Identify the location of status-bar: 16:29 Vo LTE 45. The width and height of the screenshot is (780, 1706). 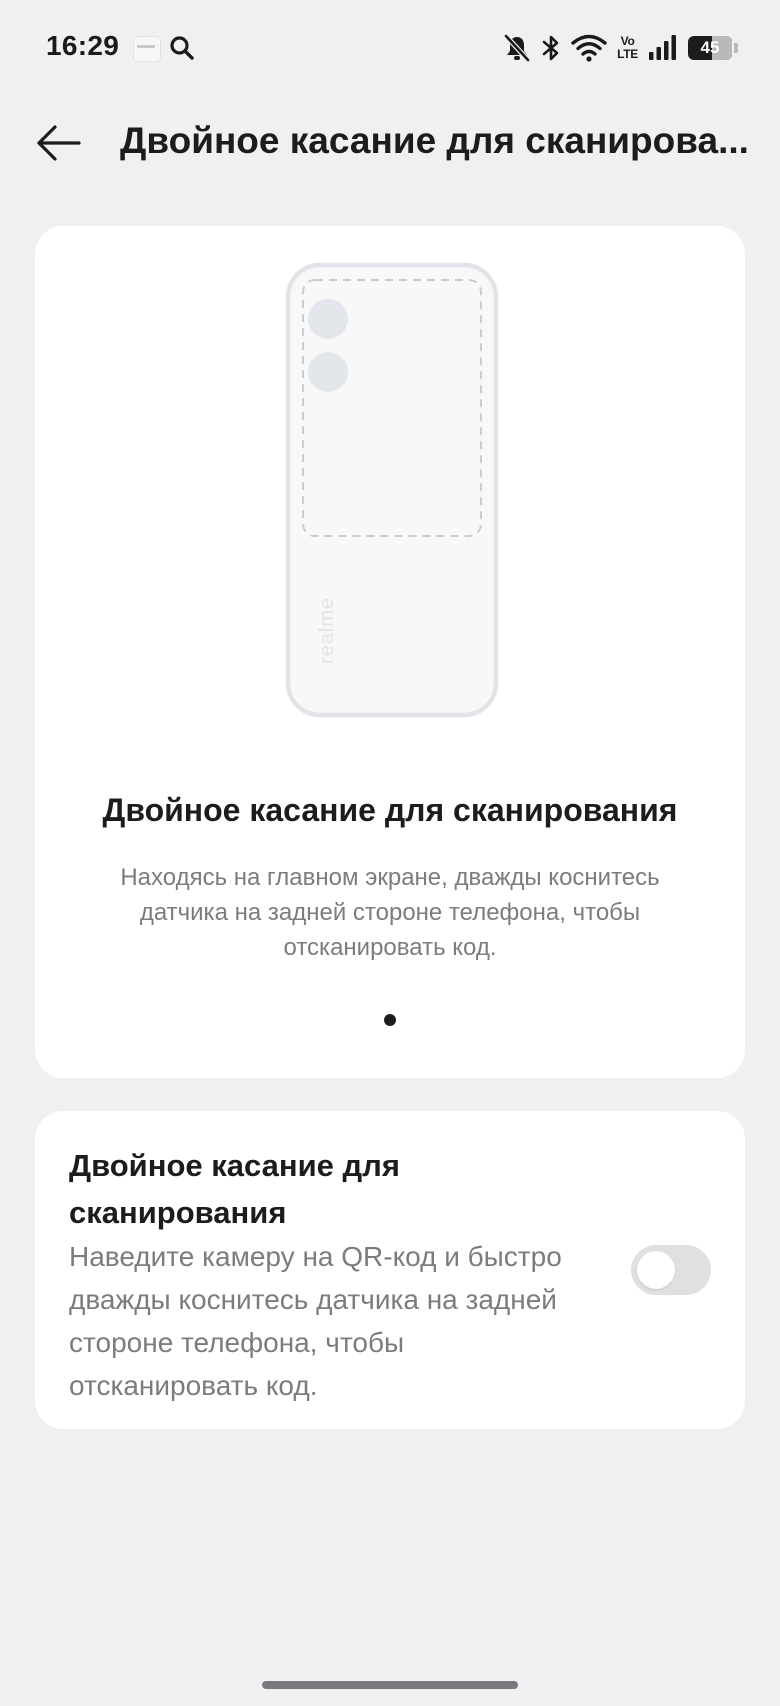
(390, 48).